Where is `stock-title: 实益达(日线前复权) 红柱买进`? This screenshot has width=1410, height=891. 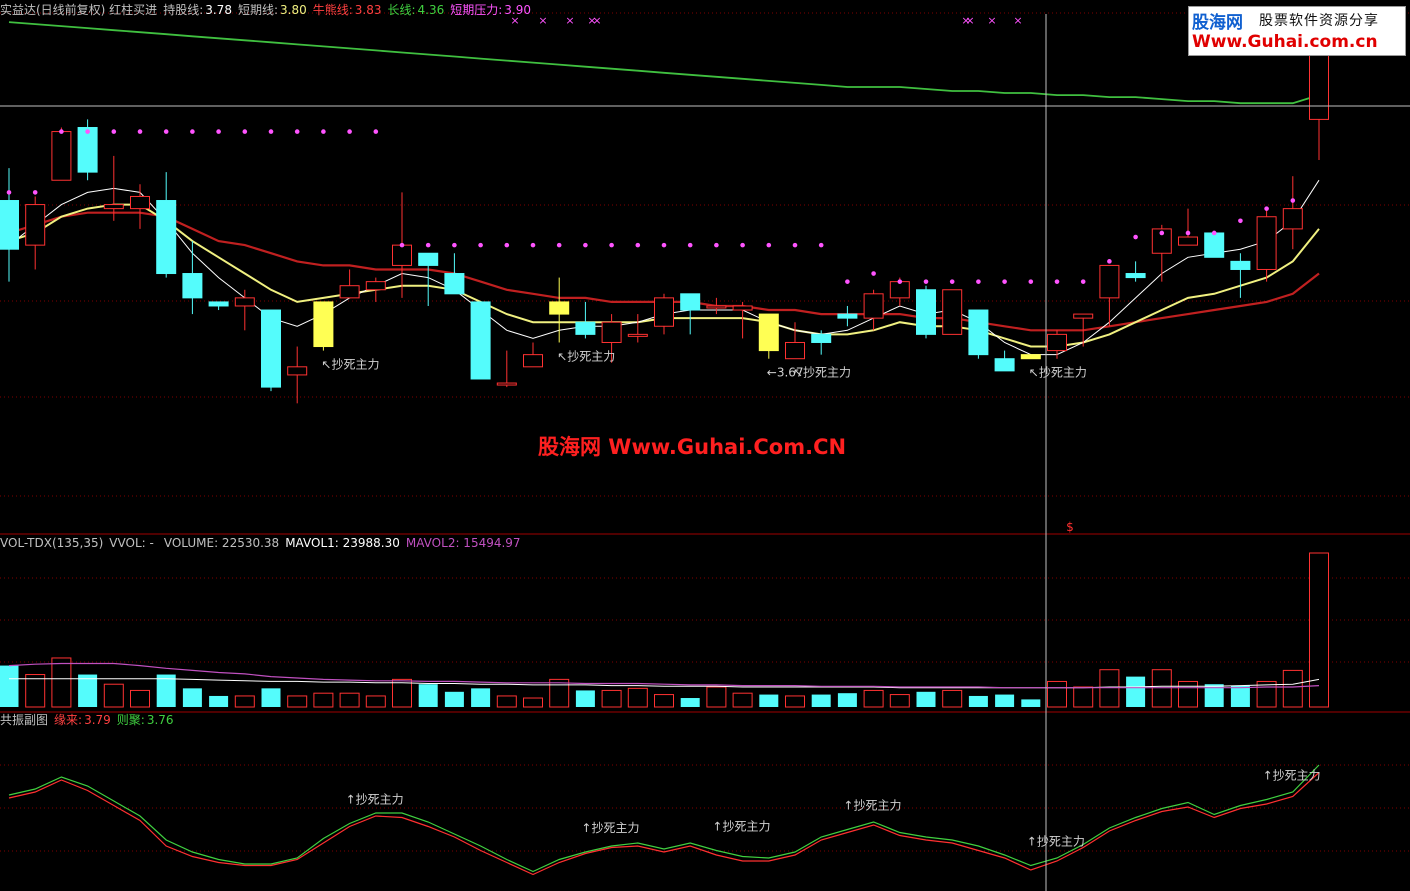
stock-title: 实益达(日线前复权) 红柱买进 is located at coordinates (79, 10).